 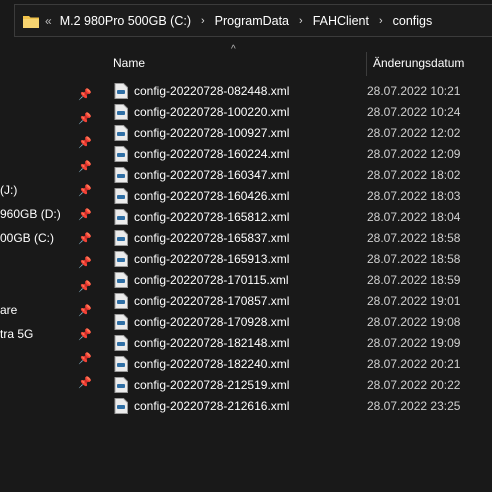 What do you see at coordinates (212, 237) in the screenshot?
I see `file-name: config-20220728-165837.xml` at bounding box center [212, 237].